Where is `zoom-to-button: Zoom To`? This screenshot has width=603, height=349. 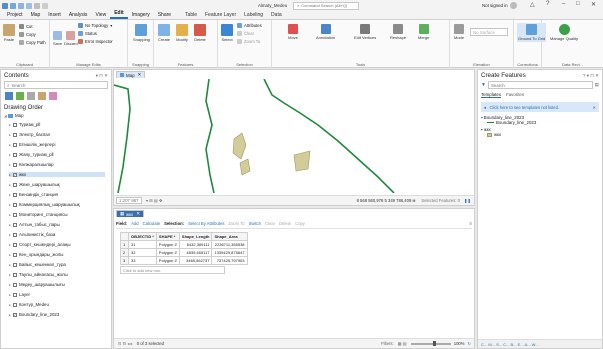 zoom-to-button: Zoom To is located at coordinates (248, 41).